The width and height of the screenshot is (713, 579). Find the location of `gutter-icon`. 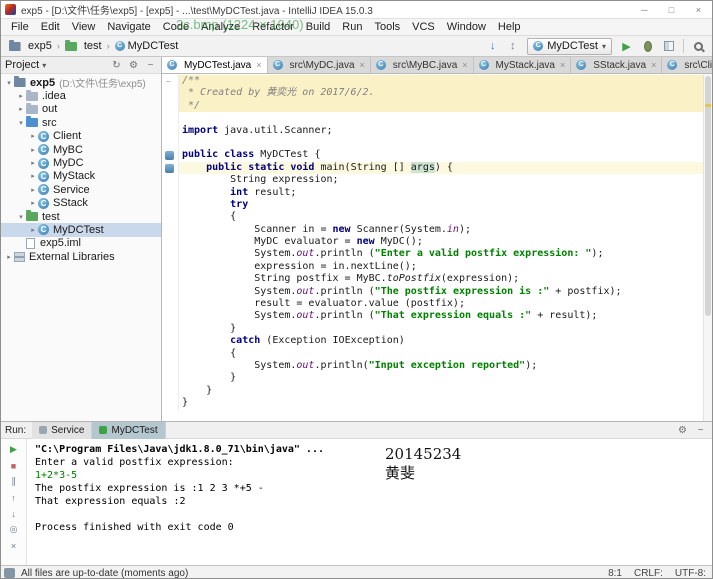

gutter-icon is located at coordinates (169, 156).